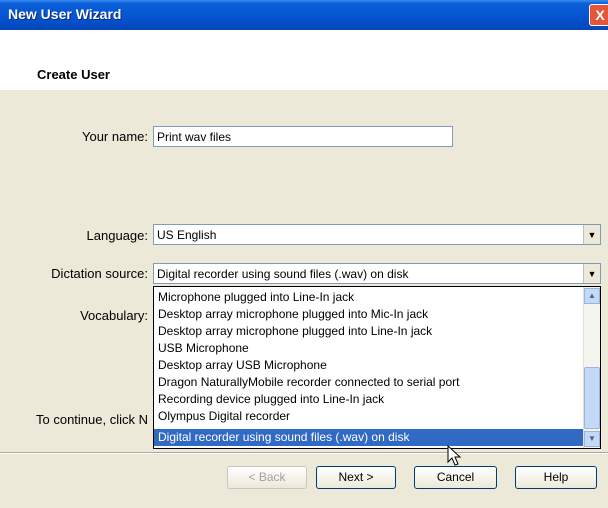 The image size is (608, 508). I want to click on close-button: X, so click(598, 15).